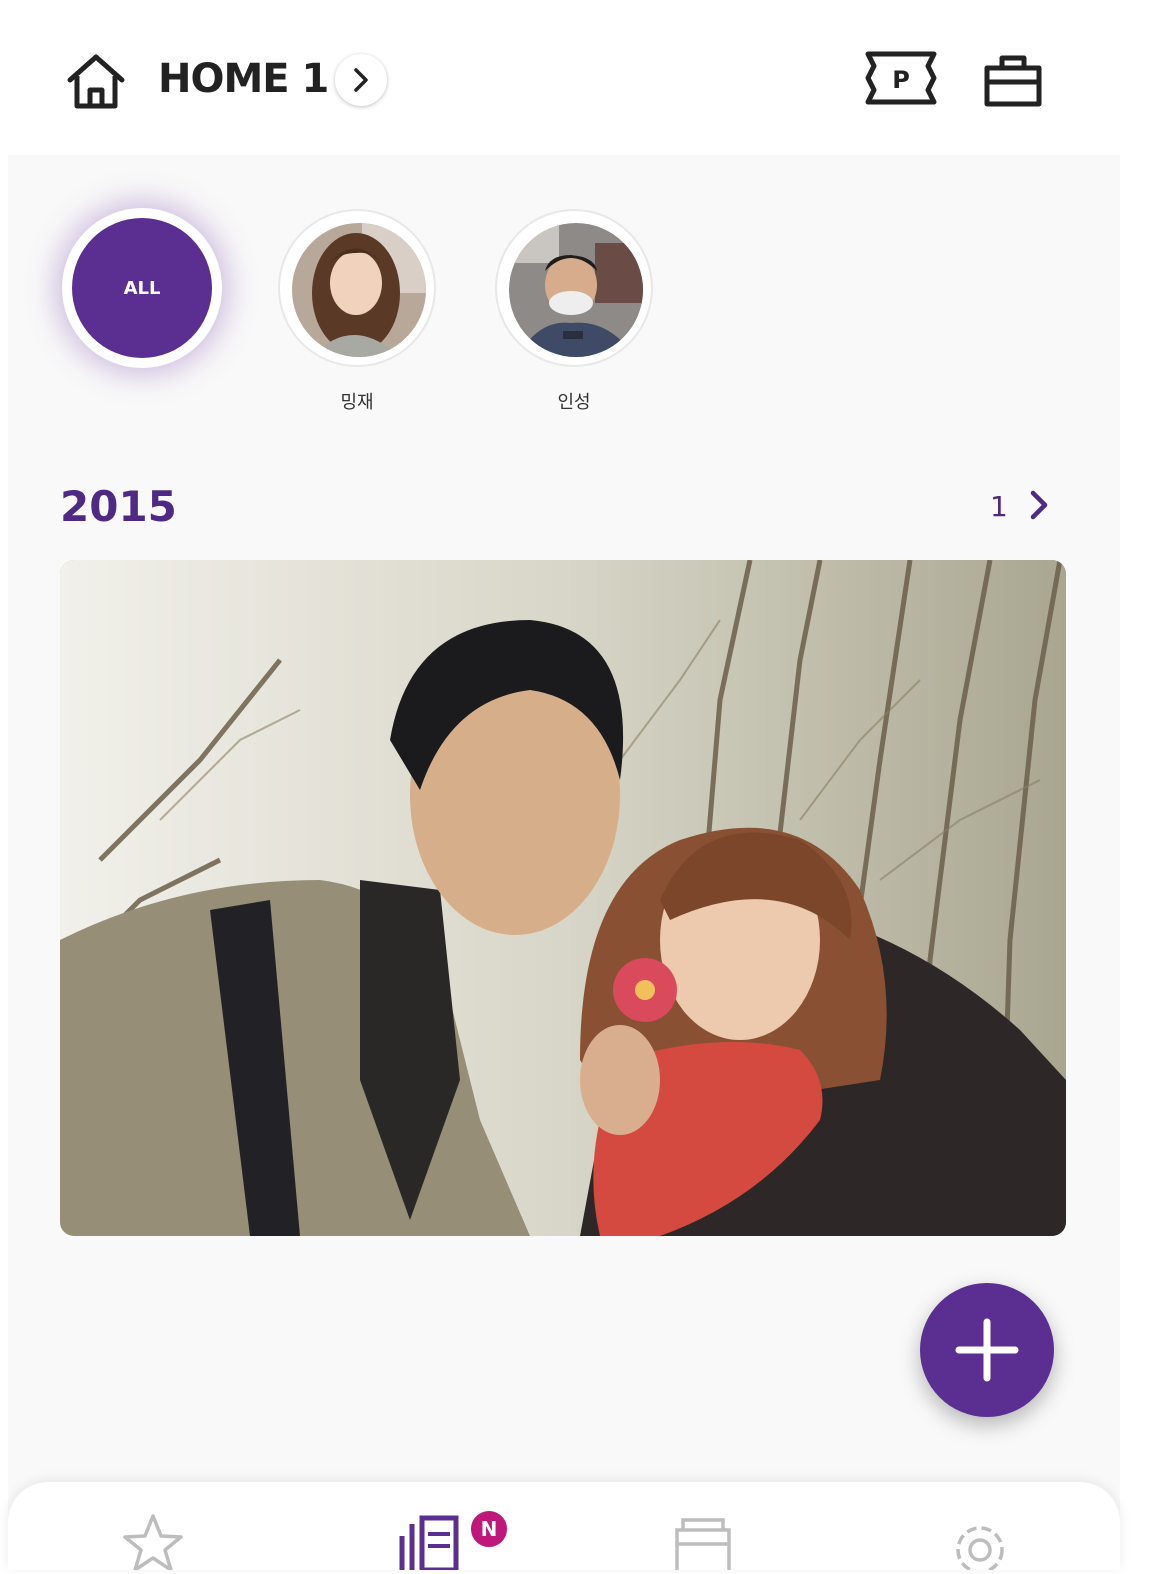 Image resolution: width=1166 pixels, height=1574 pixels. Describe the element at coordinates (96, 82) in the screenshot. I see `home-icon` at that location.